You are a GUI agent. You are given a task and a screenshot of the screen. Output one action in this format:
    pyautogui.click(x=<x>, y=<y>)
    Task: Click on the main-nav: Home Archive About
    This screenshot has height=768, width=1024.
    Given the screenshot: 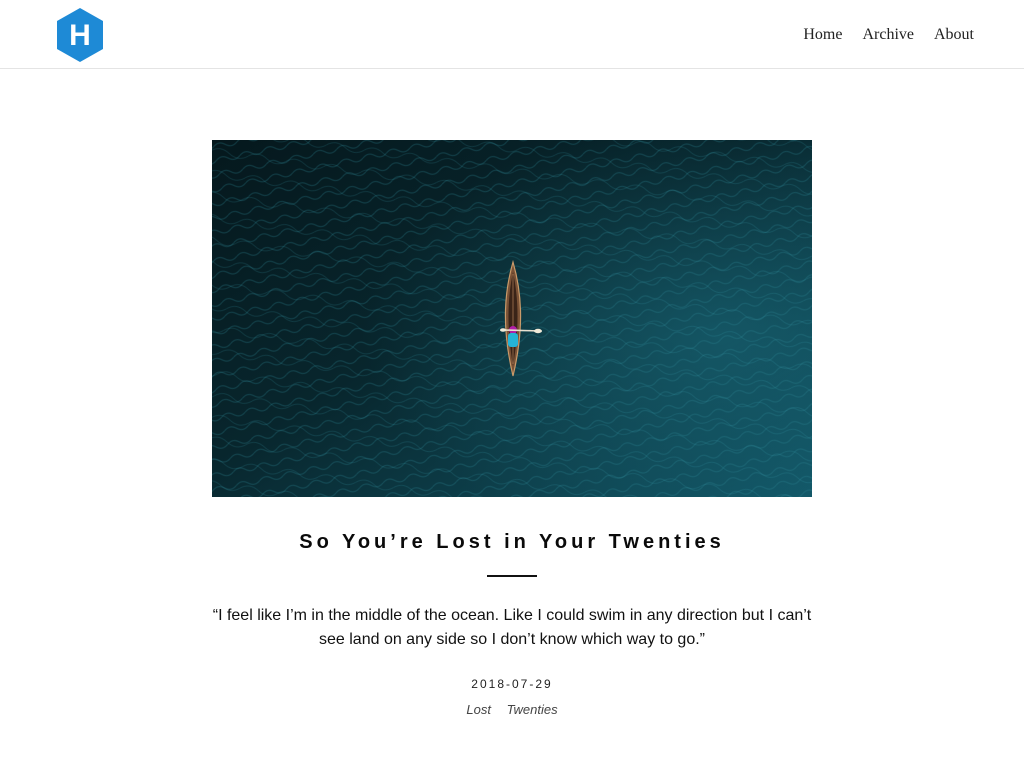 What is the action you would take?
    pyautogui.click(x=888, y=35)
    